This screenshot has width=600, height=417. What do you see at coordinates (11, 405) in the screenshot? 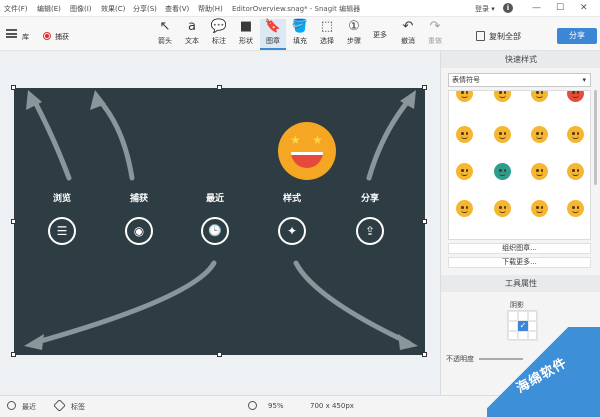
I see `clock-icon` at bounding box center [11, 405].